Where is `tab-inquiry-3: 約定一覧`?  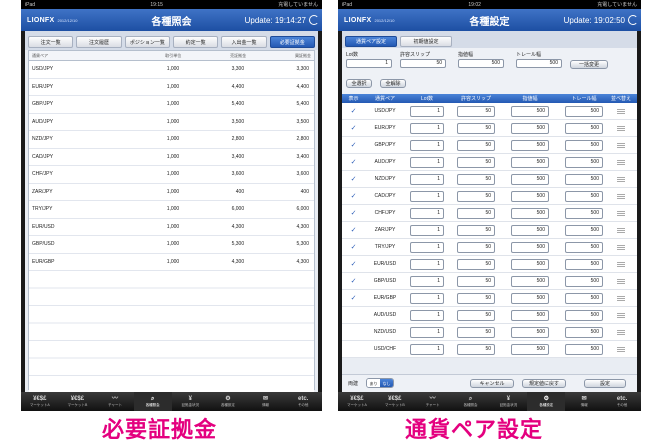
tab-inquiry-3: 約定一覧 is located at coordinates (195, 42).